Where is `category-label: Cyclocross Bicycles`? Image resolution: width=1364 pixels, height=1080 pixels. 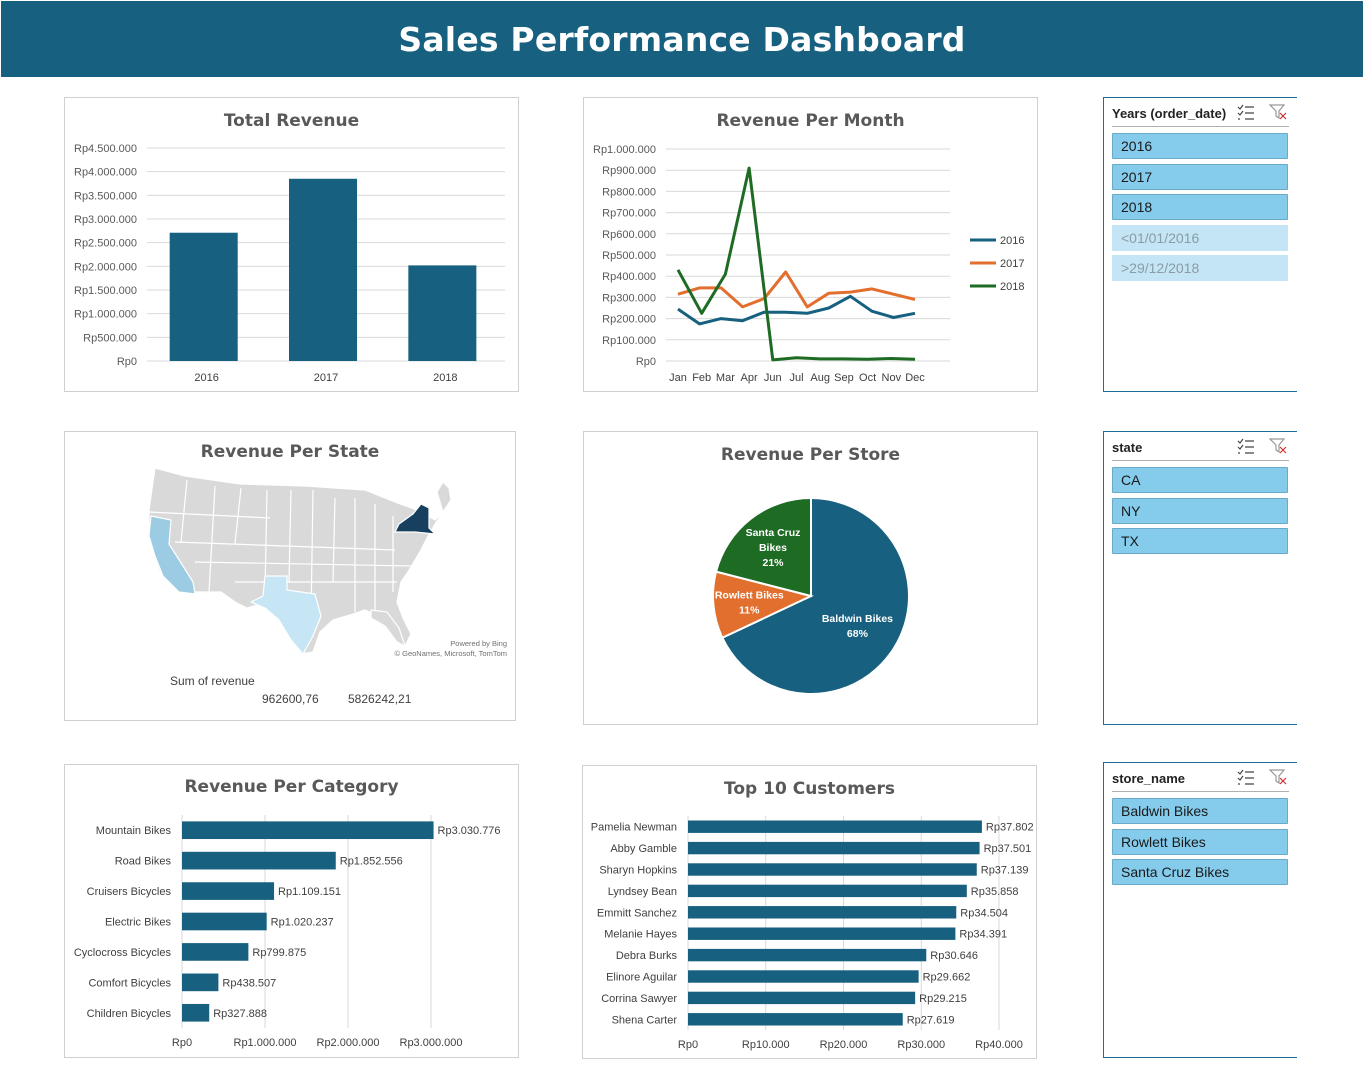 category-label: Cyclocross Bicycles is located at coordinates (123, 953).